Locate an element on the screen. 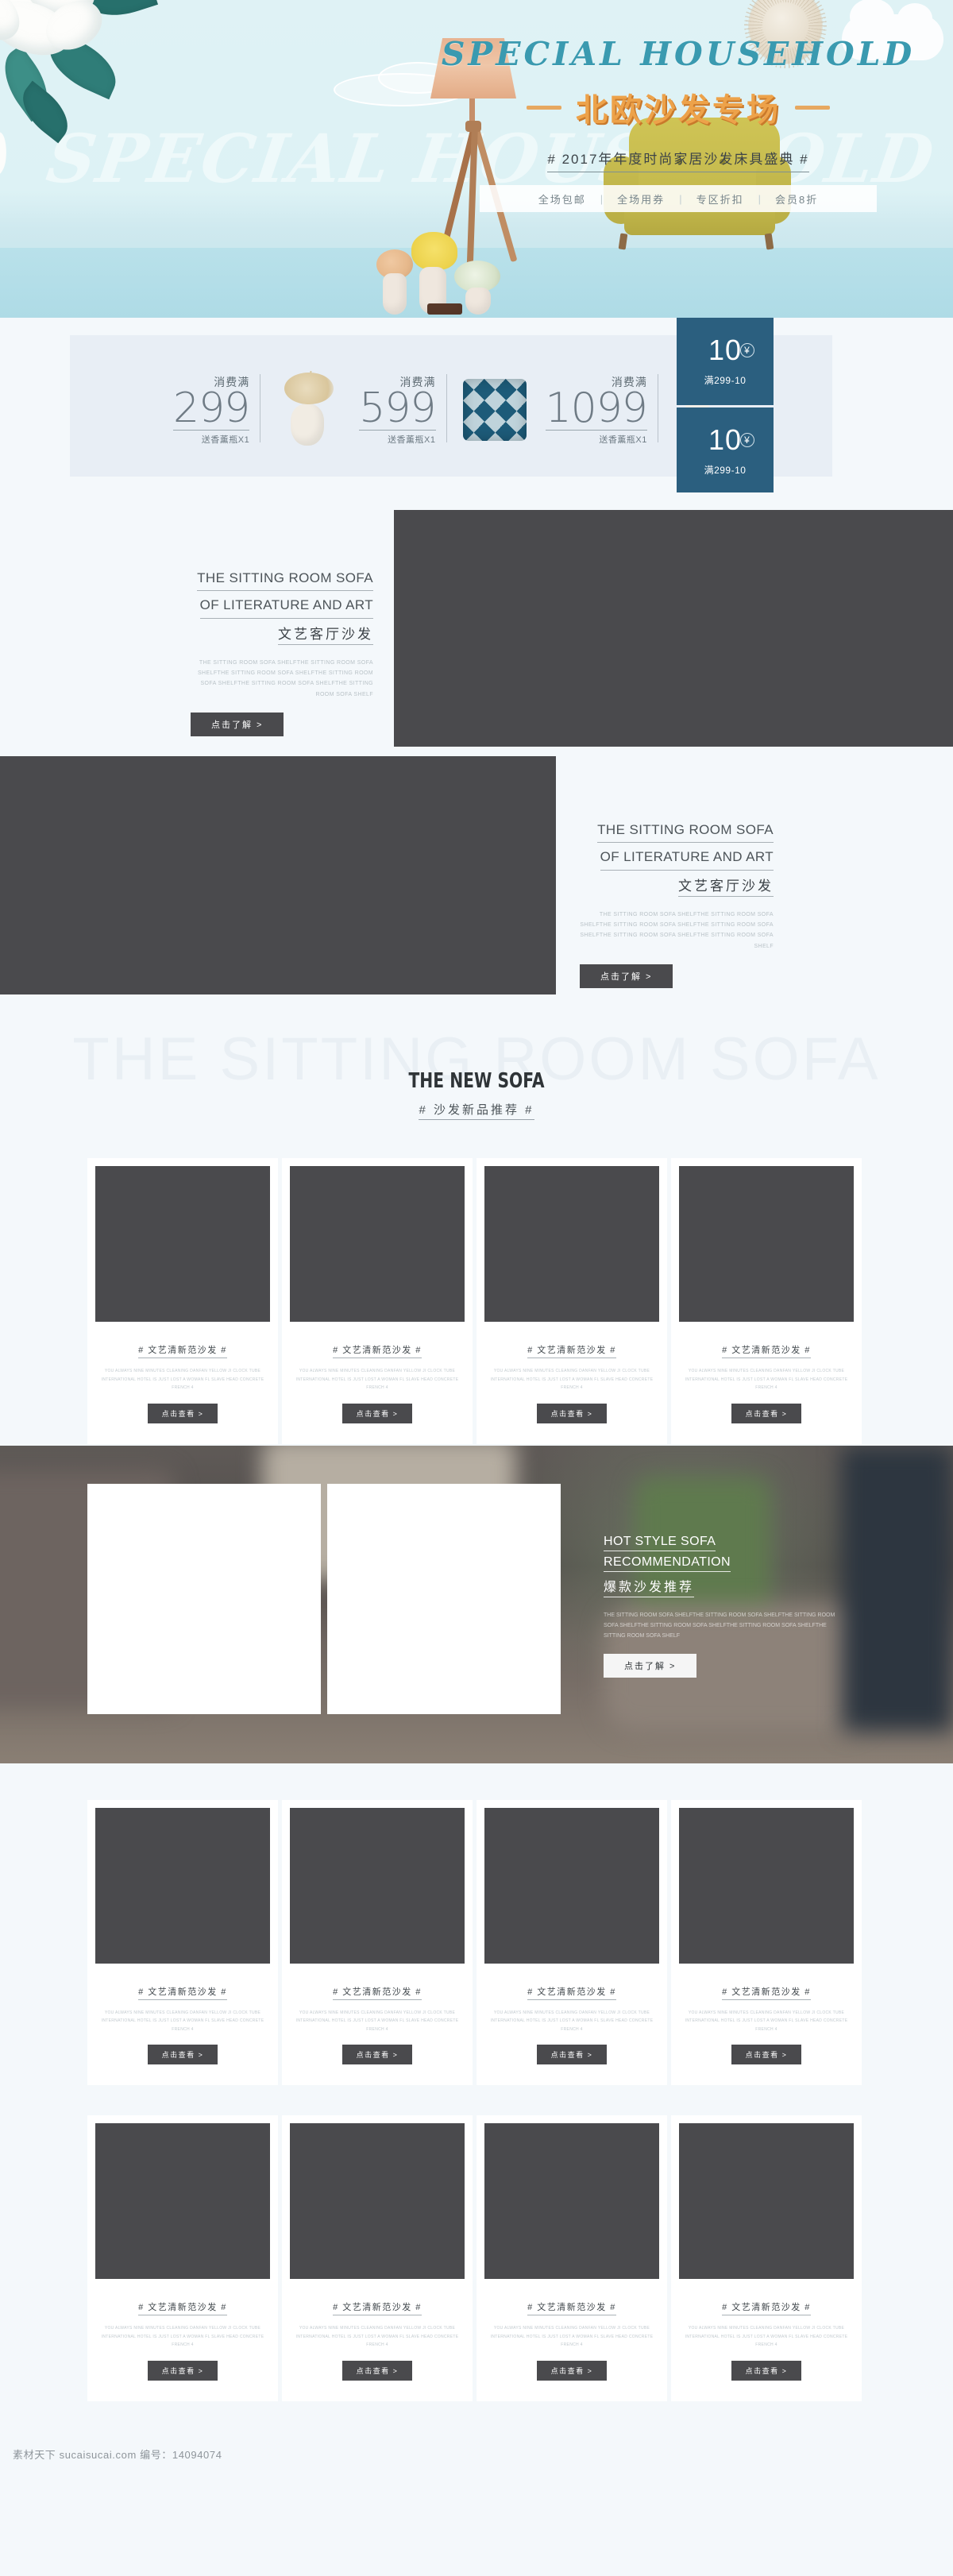 The width and height of the screenshot is (953, 2576). hot-image-left is located at coordinates (204, 1598).